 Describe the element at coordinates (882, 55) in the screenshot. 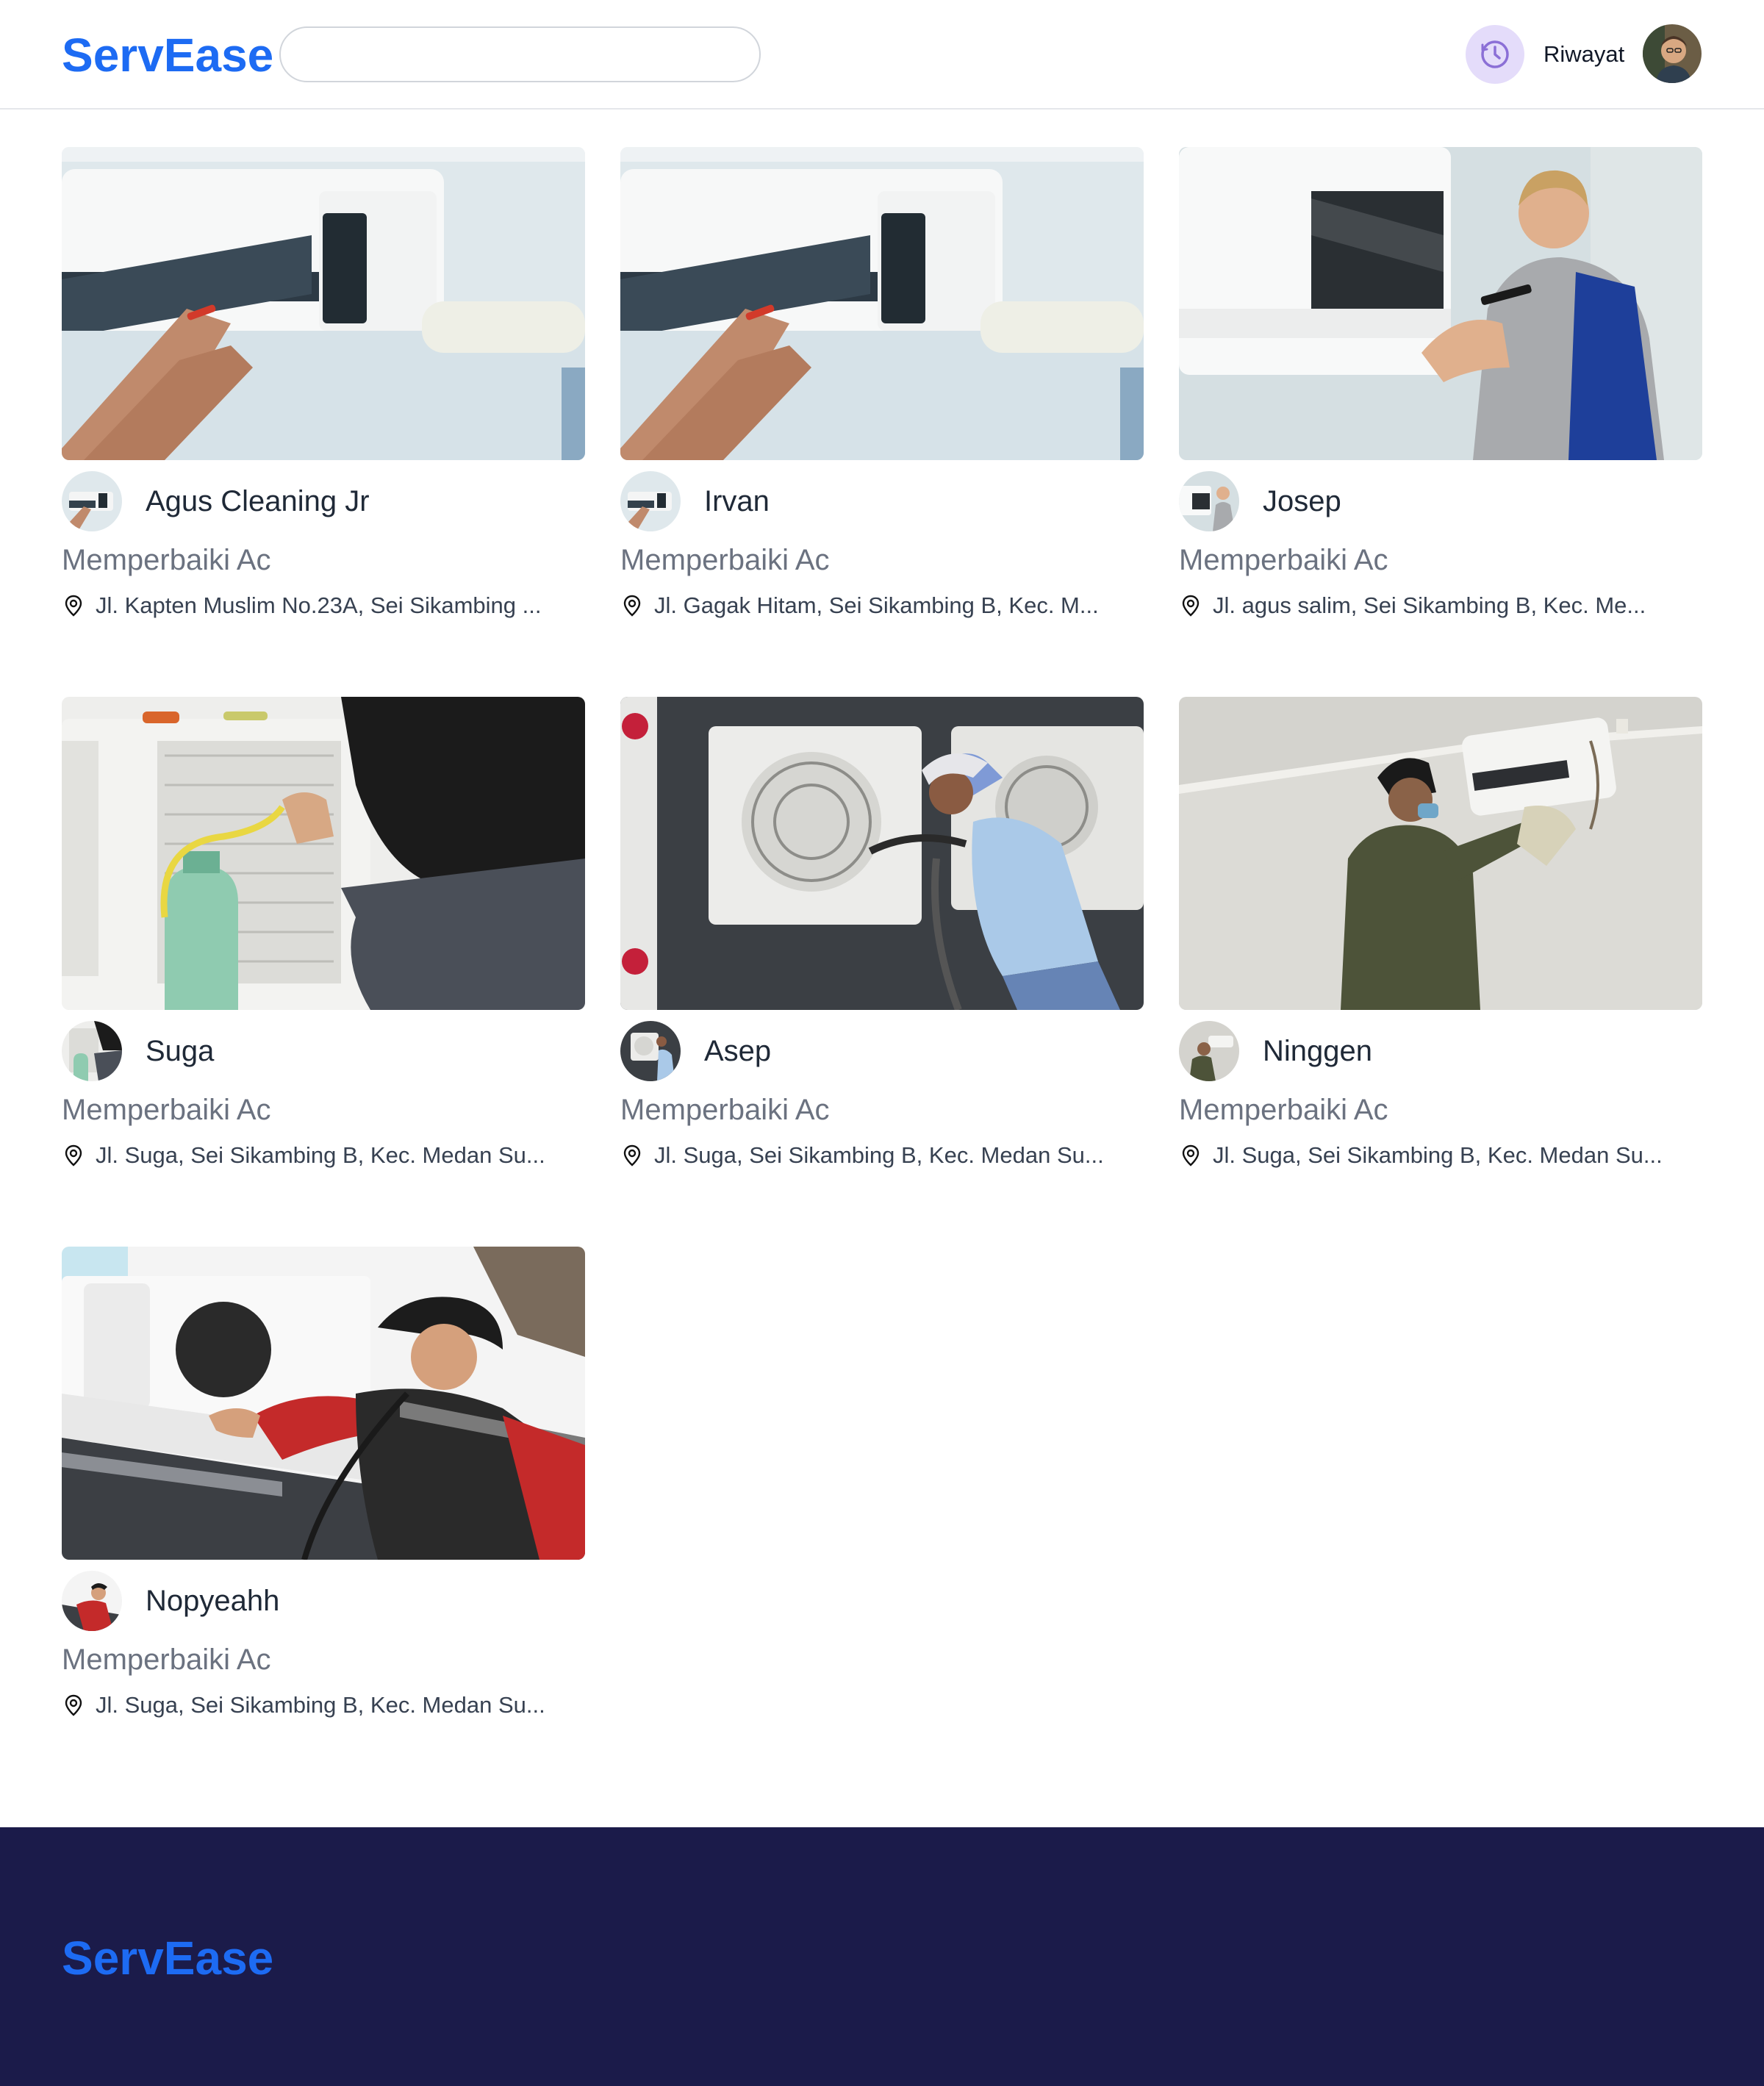

I see `top-navbar: ServEase Riwayat` at that location.